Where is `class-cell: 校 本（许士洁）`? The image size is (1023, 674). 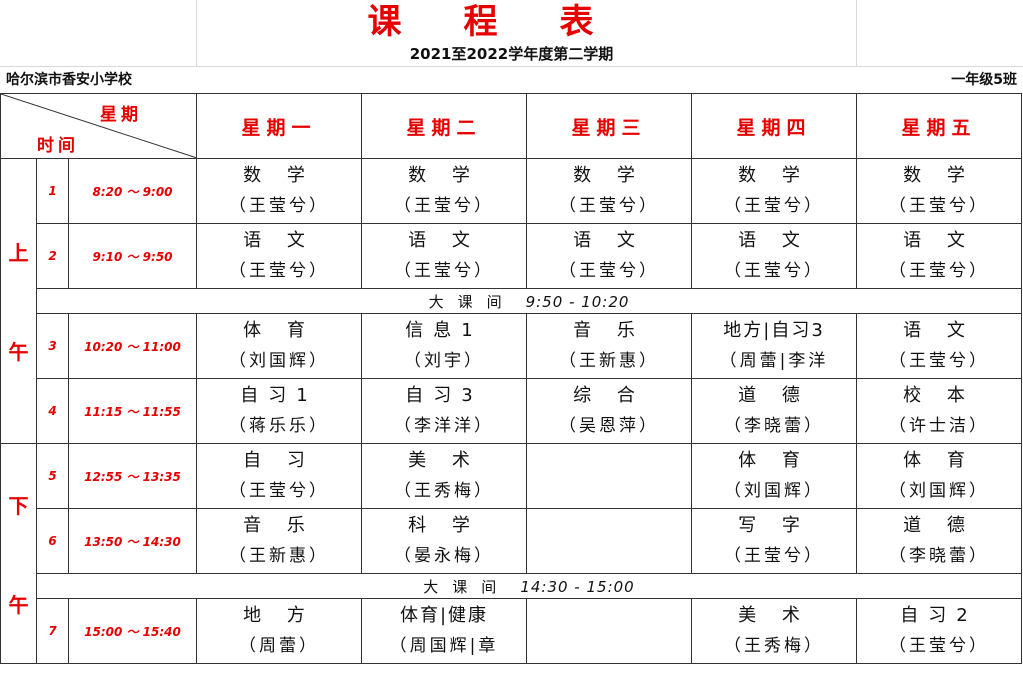
class-cell: 校 本（许士洁） is located at coordinates (939, 411).